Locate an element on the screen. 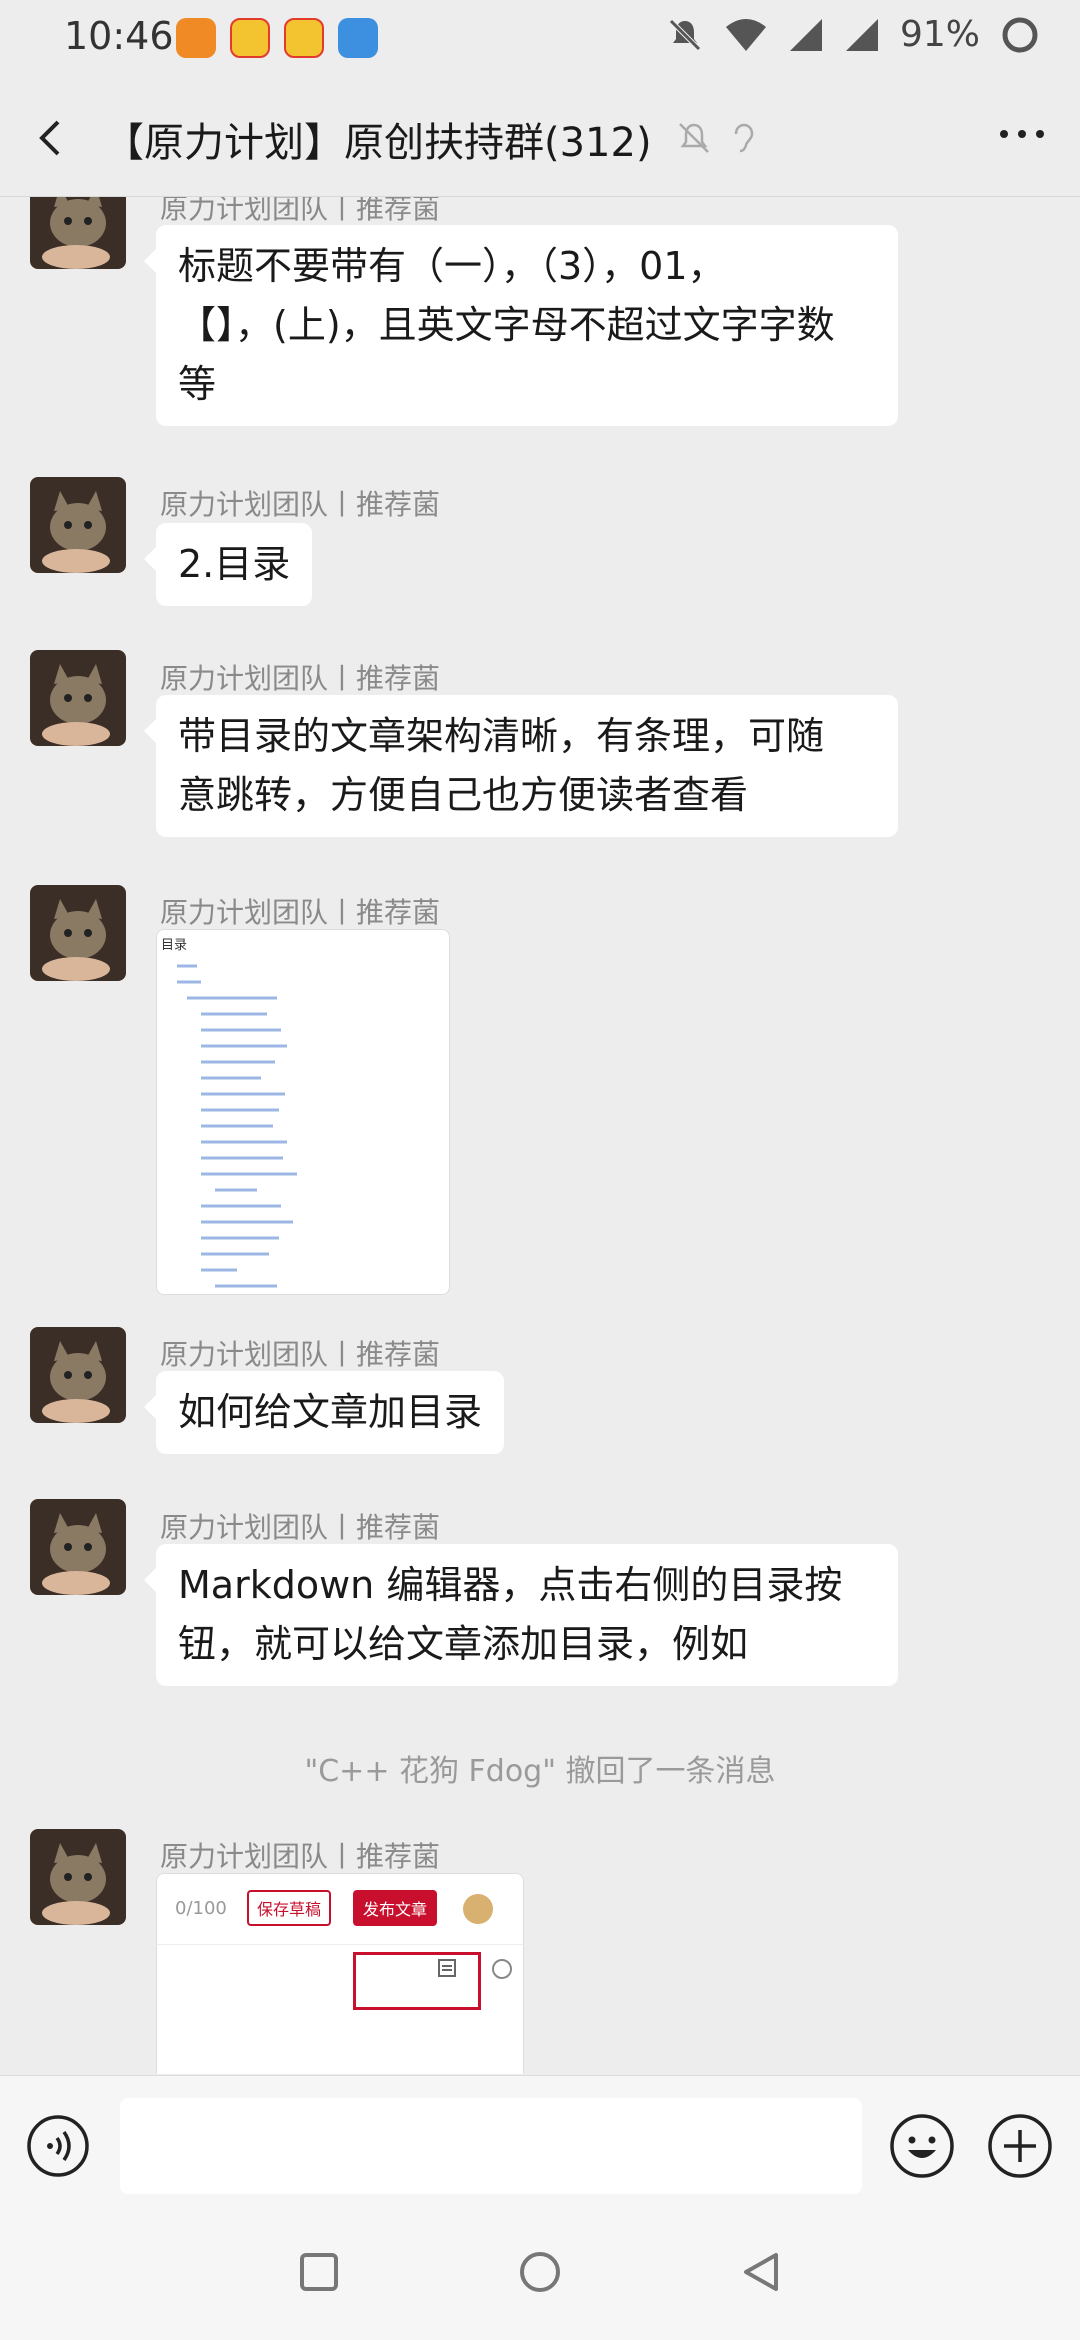  message-line: 钮，就可以给文章添加目录，例如 is located at coordinates (463, 1644).